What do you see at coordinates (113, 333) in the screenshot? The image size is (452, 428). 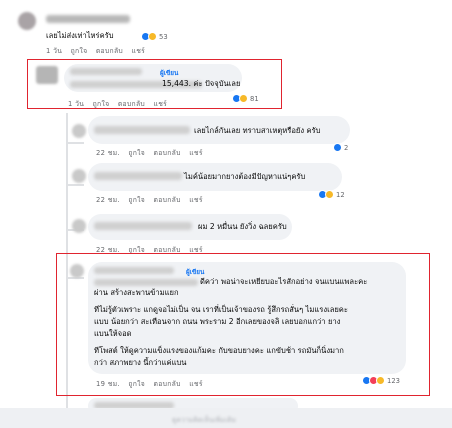 I see `comment-line: แบนให้จอด` at bounding box center [113, 333].